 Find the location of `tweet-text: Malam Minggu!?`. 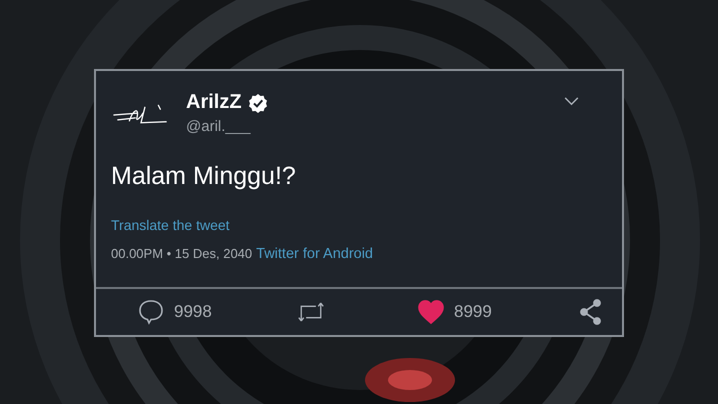

tweet-text: Malam Minggu!? is located at coordinates (204, 176).